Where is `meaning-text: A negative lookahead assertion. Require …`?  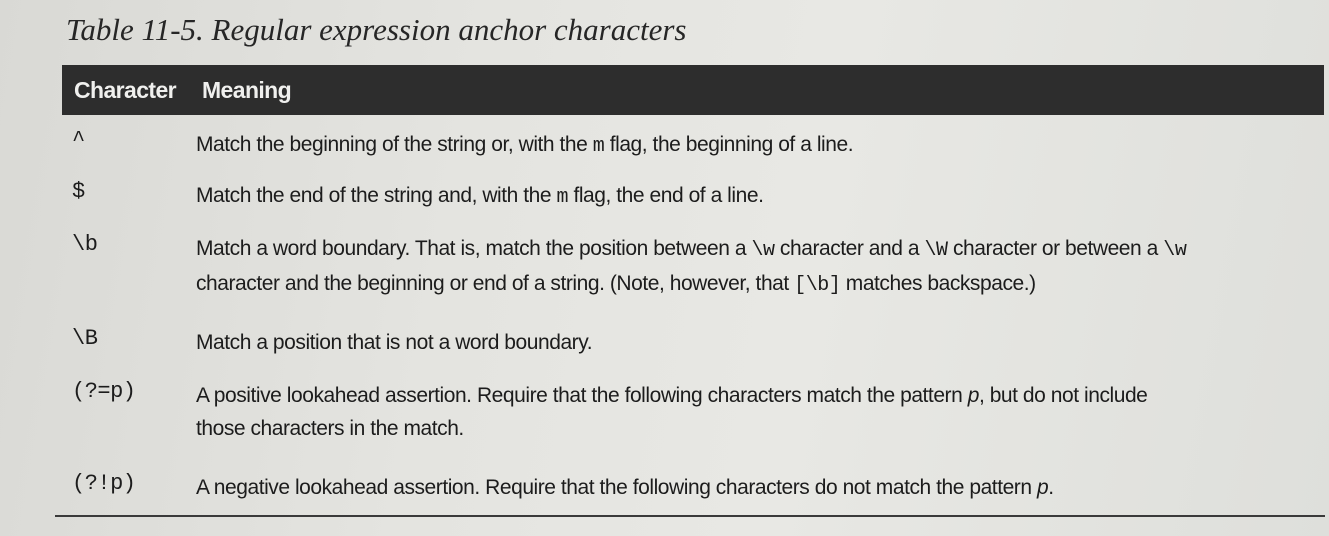 meaning-text: A negative lookahead assertion. Require … is located at coordinates (616, 487).